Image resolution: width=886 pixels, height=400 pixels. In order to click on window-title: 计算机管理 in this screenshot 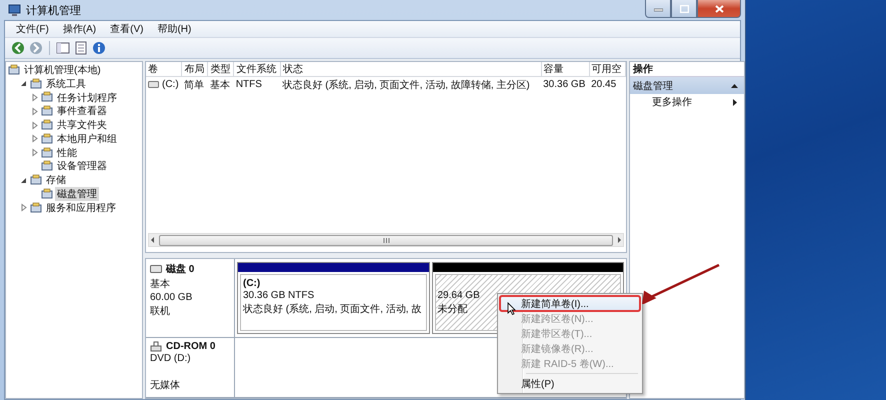, I will do `click(53, 11)`.